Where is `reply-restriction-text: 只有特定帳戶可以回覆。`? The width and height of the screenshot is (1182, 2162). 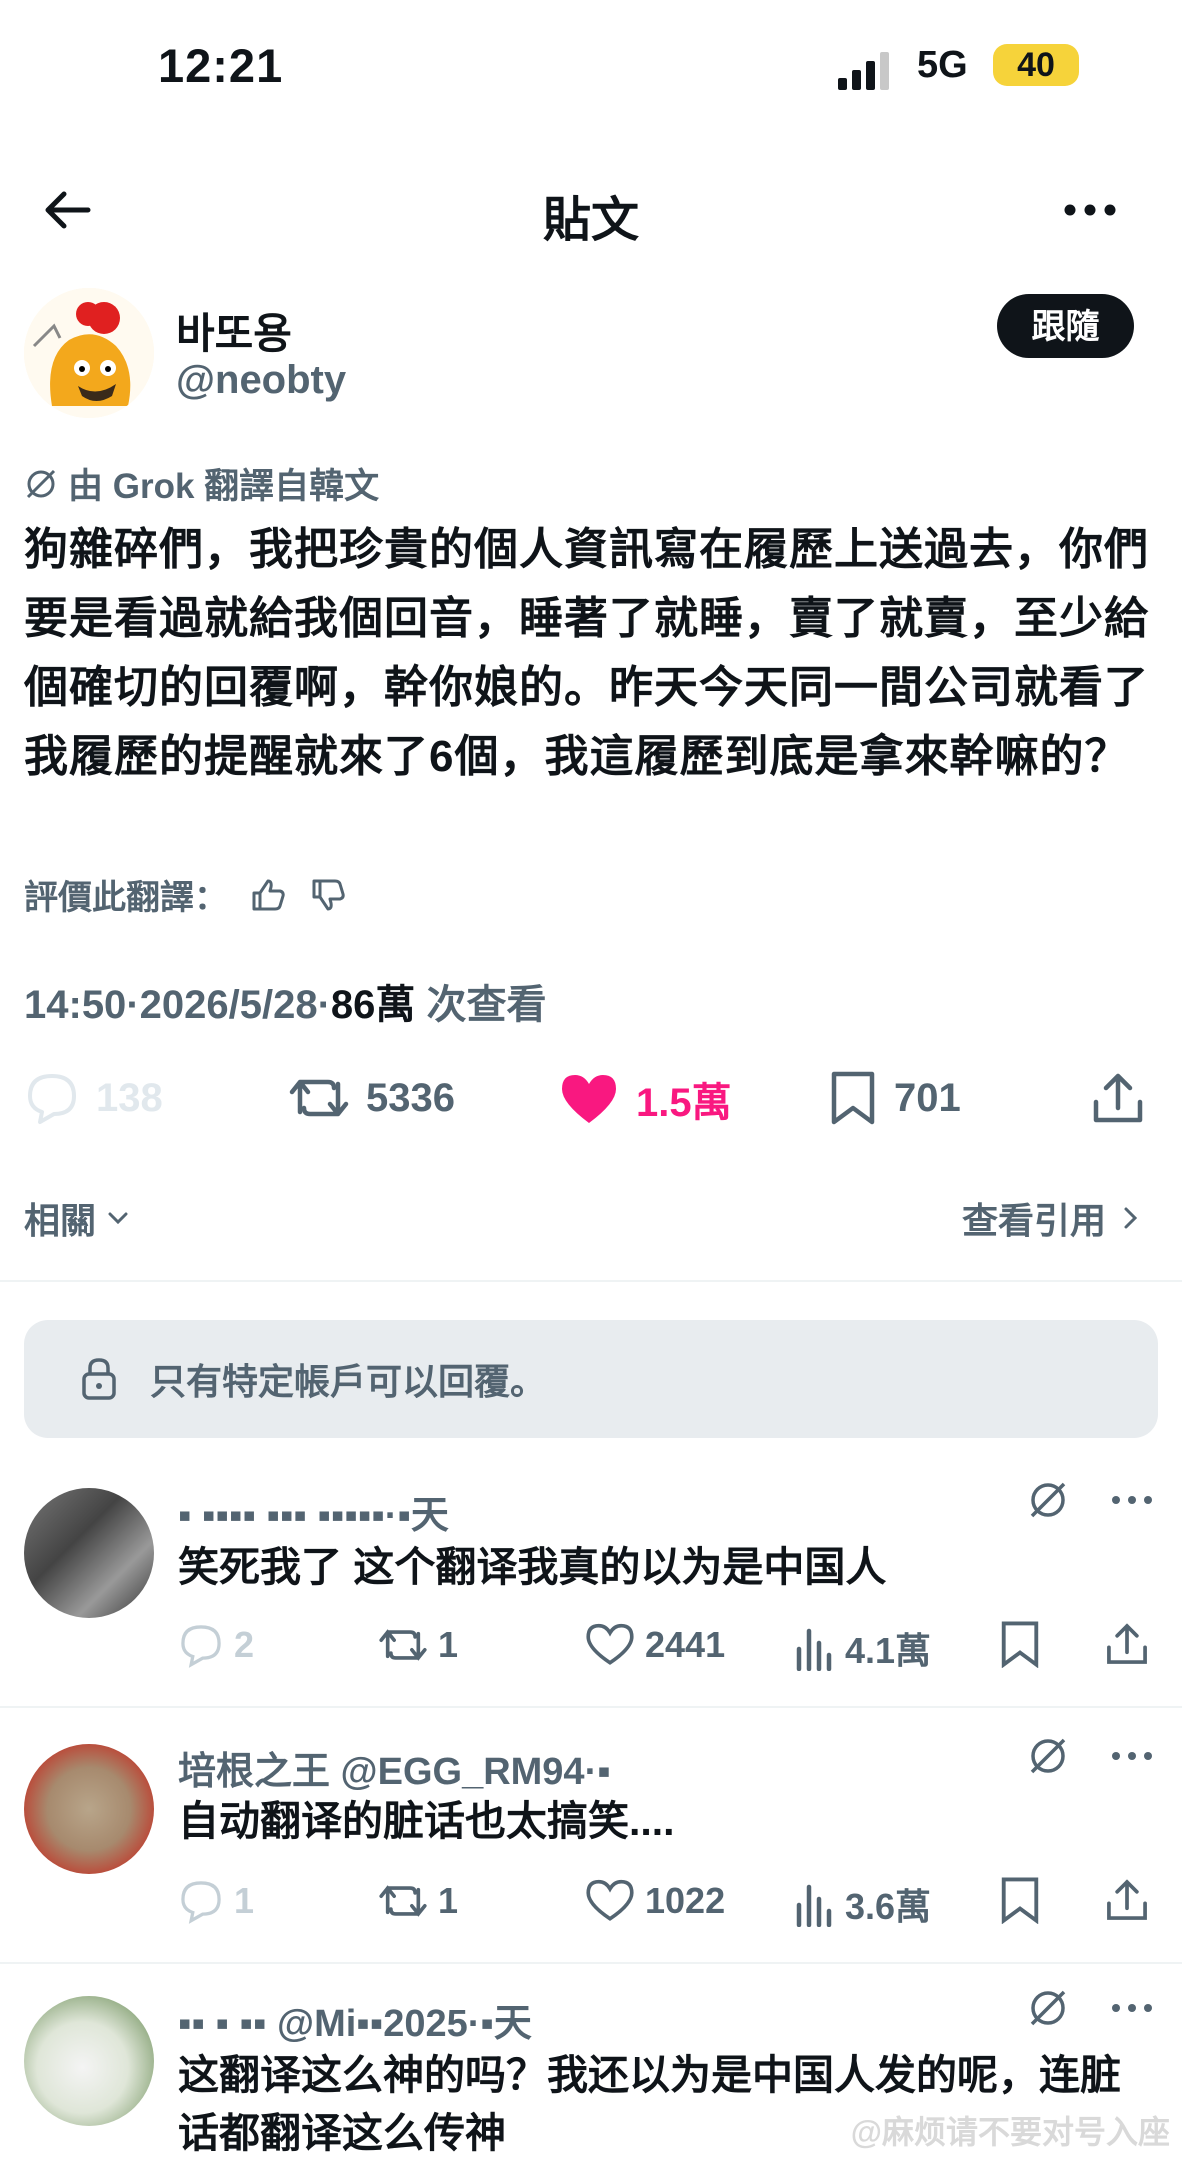
reply-restriction-text: 只有特定帳戶可以回覆。 is located at coordinates (348, 1381).